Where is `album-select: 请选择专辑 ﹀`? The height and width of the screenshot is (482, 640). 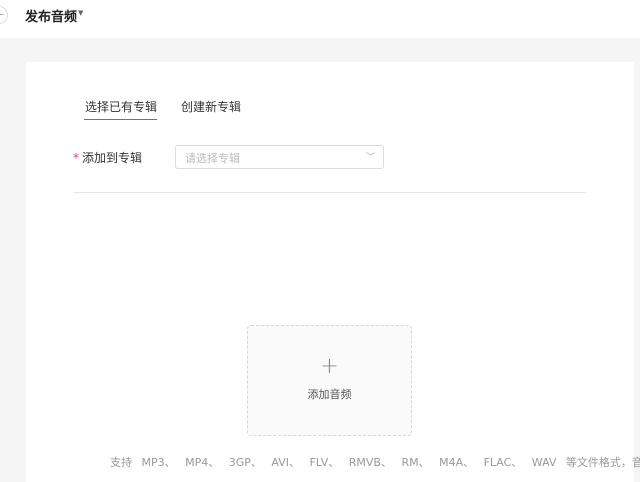
album-select: 请选择专辑 ﹀ is located at coordinates (279, 157).